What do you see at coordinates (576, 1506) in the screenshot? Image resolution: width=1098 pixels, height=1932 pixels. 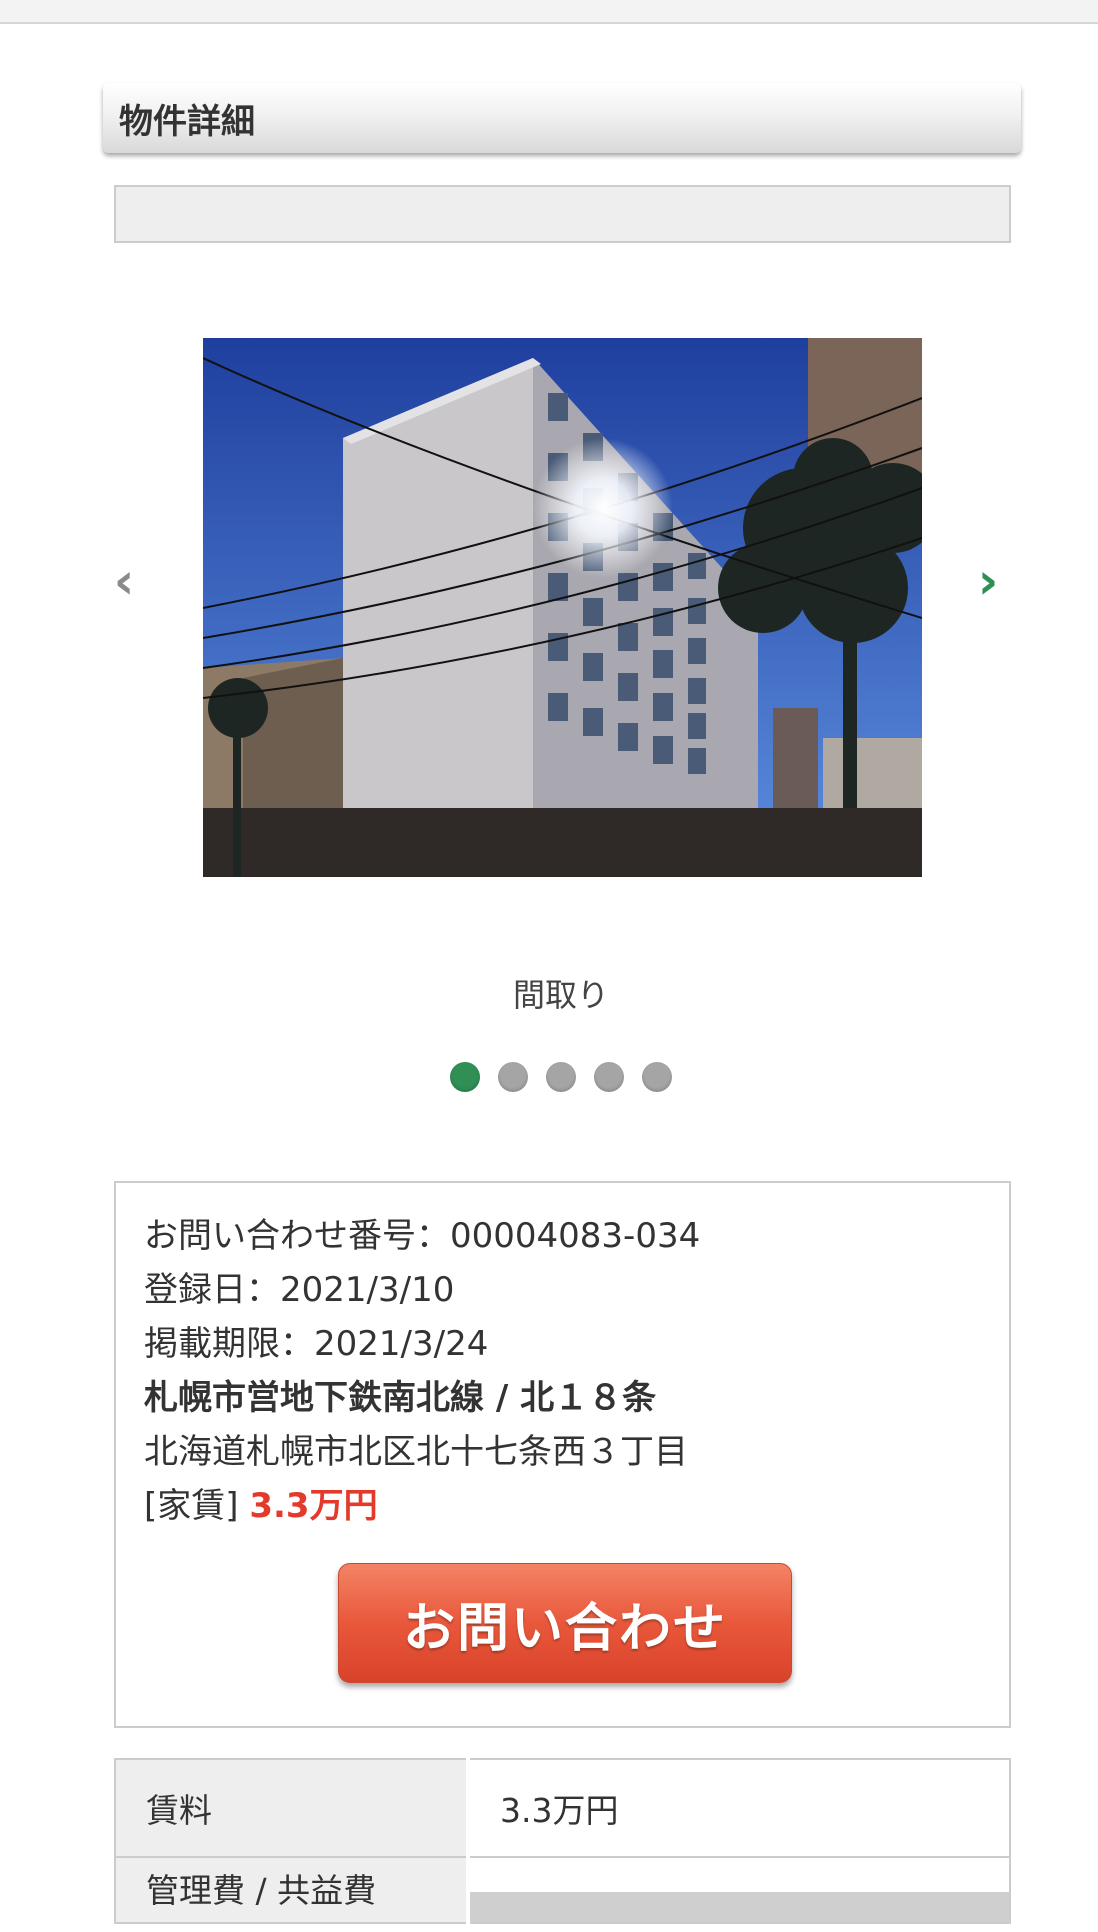 I see `rent-line: [家賃] 3.3万円` at bounding box center [576, 1506].